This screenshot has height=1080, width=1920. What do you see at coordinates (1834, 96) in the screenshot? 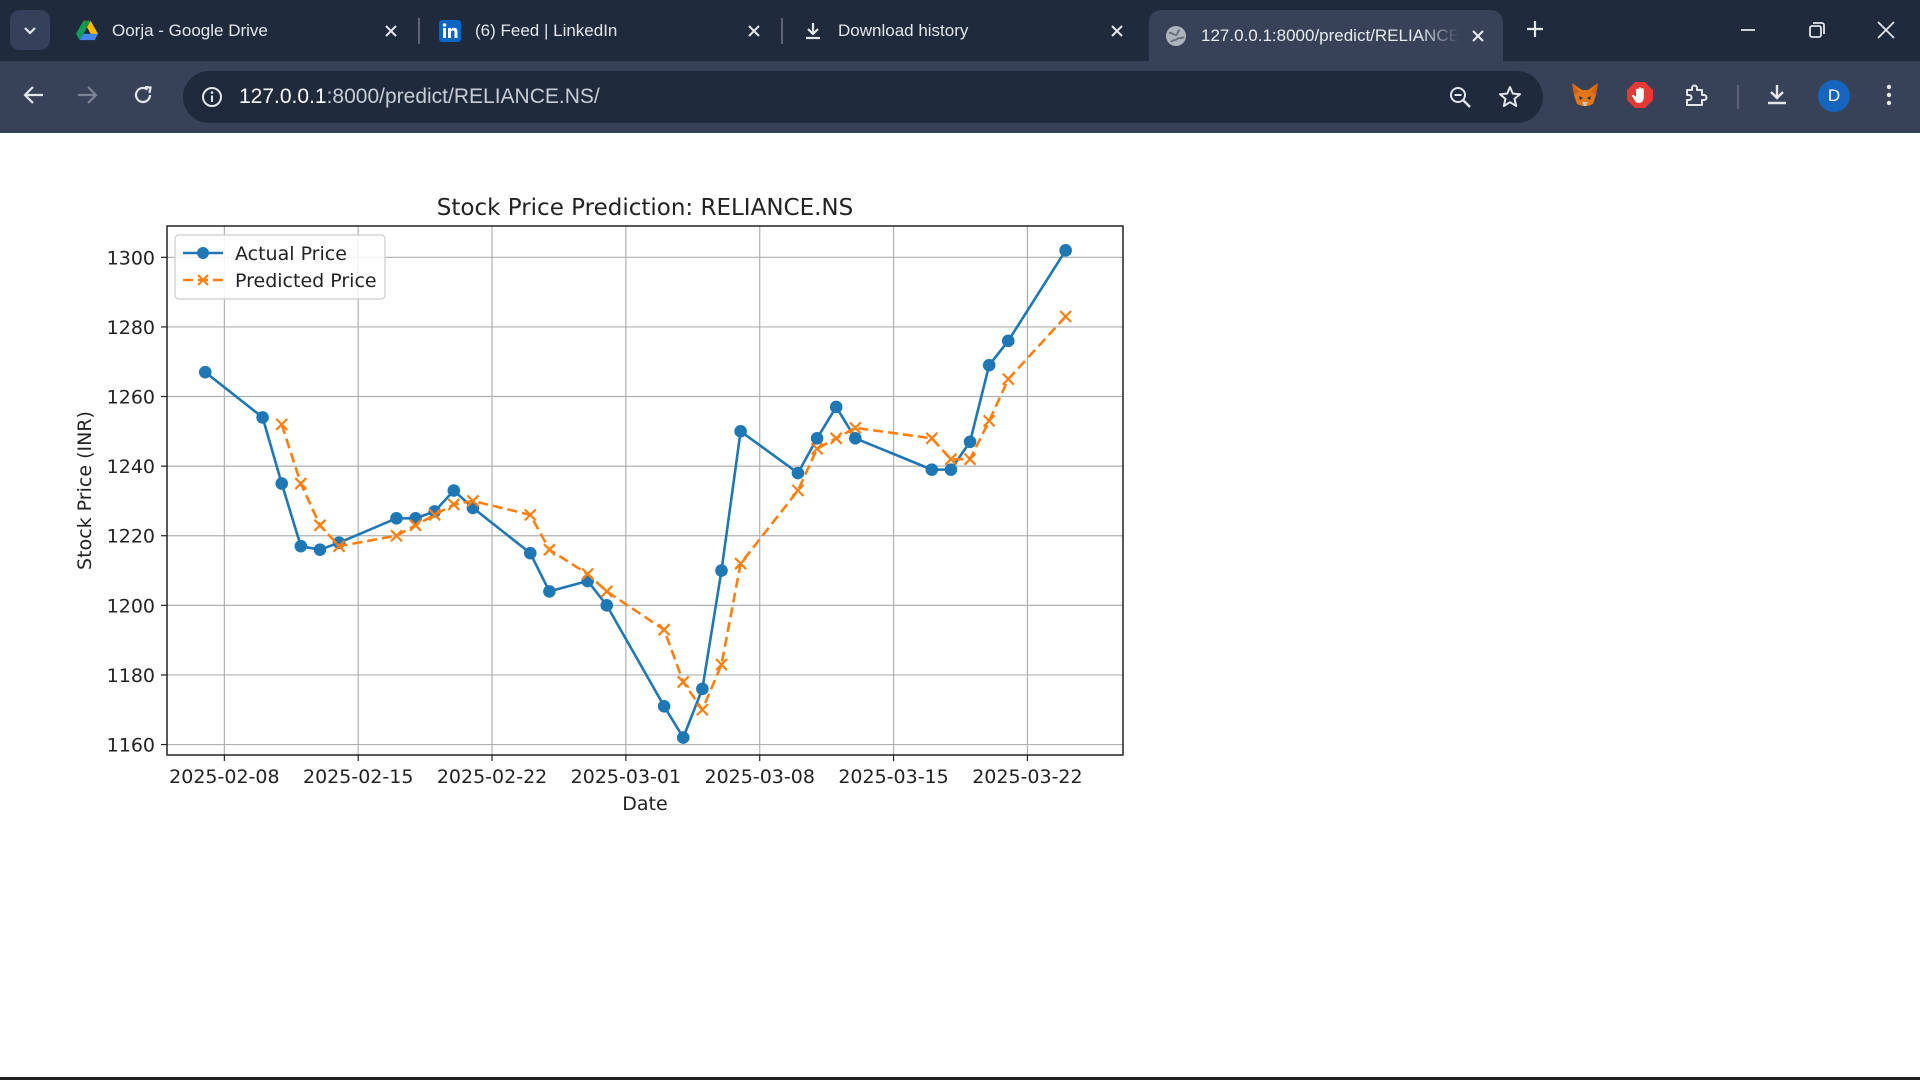
I see `profile-avatar: D` at bounding box center [1834, 96].